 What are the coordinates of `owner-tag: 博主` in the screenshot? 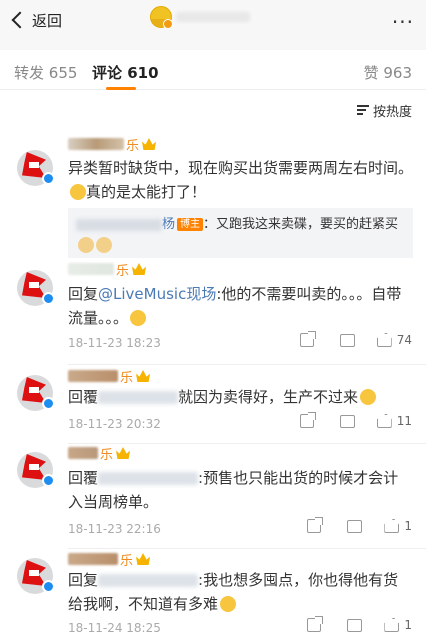 It's located at (190, 224).